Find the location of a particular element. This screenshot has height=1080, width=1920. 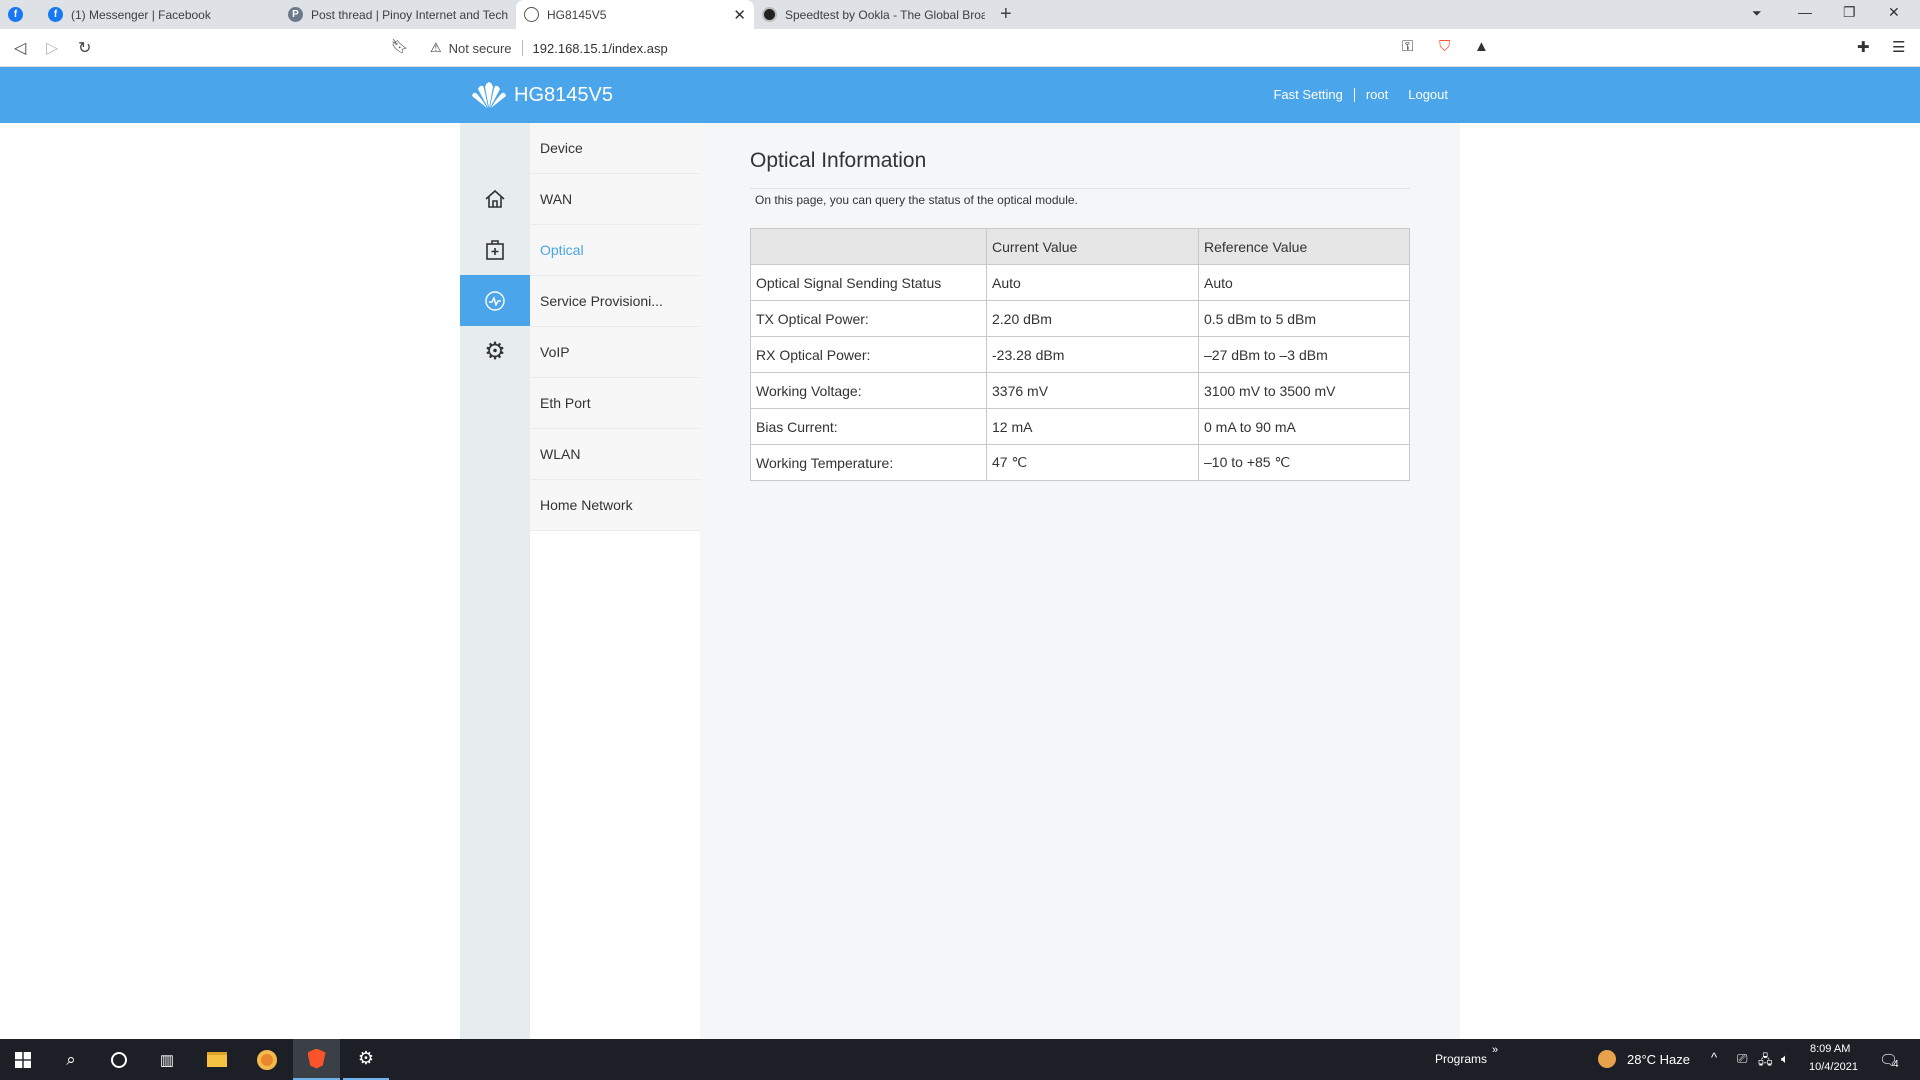

huawei-logo-icon is located at coordinates (489, 95).